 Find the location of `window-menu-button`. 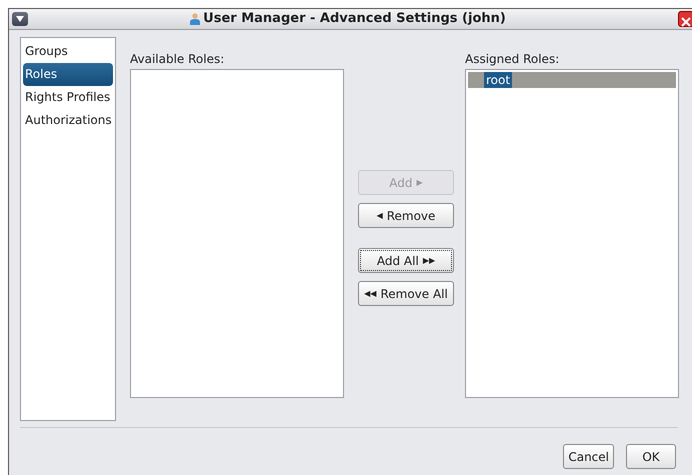

window-menu-button is located at coordinates (20, 19).